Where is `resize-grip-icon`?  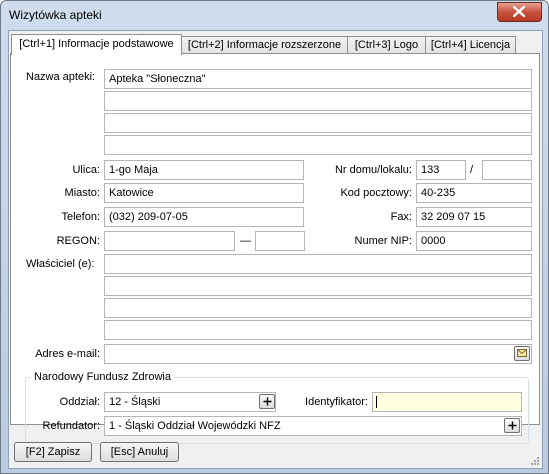 resize-grip-icon is located at coordinates (534, 460).